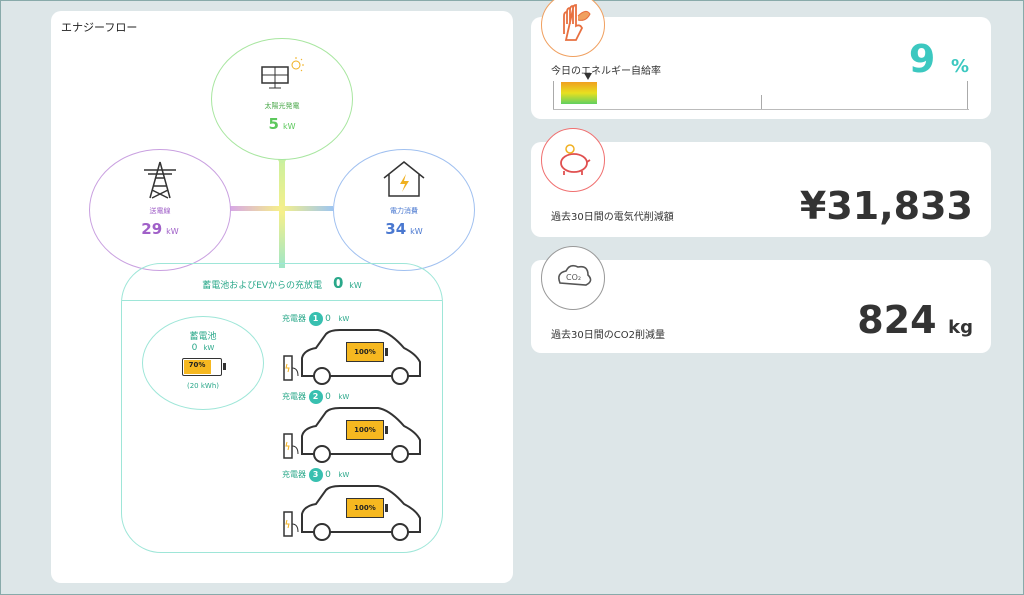 This screenshot has width=1024, height=595. I want to click on grid-value: 29 kW, so click(160, 229).